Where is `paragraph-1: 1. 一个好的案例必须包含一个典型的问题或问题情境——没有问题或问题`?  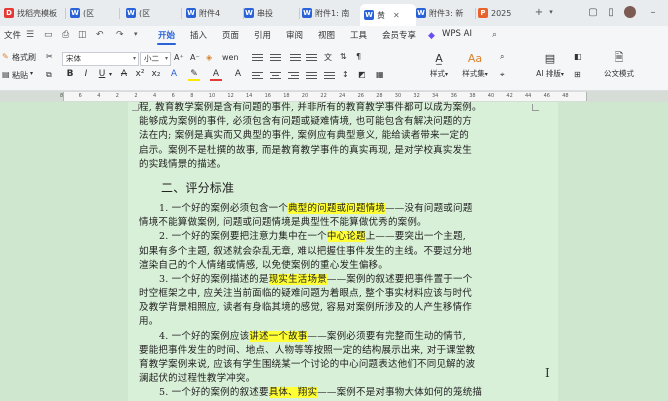 paragraph-1: 1. 一个好的案例必须包含一个典型的问题或问题情境——没有问题或问题 is located at coordinates (334, 209).